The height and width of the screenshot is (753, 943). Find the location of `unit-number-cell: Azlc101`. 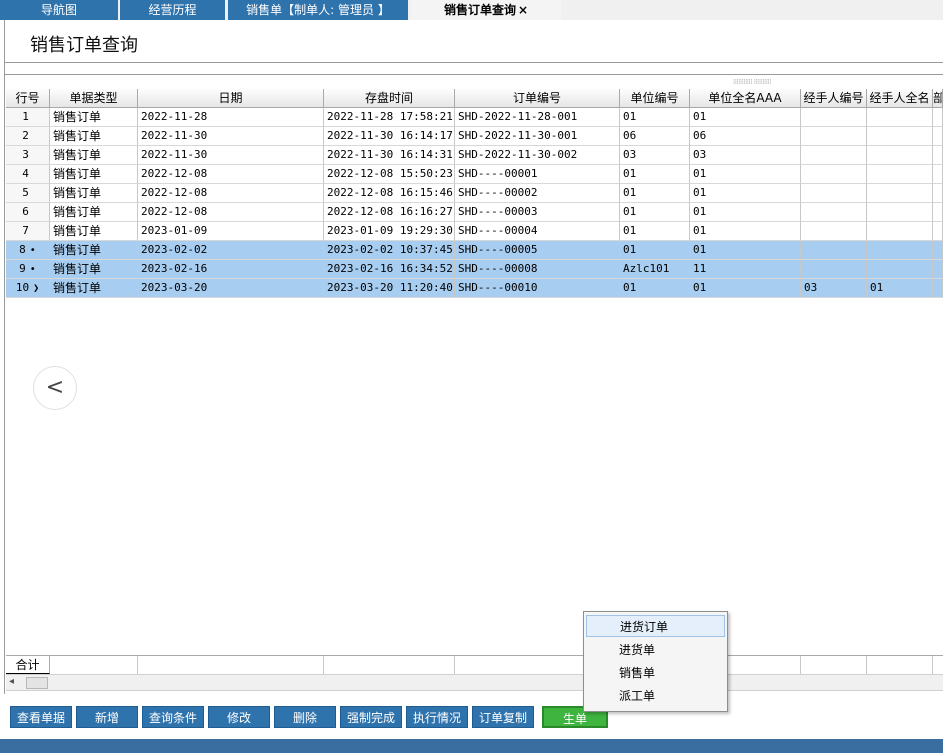

unit-number-cell: Azlc101 is located at coordinates (655, 269).